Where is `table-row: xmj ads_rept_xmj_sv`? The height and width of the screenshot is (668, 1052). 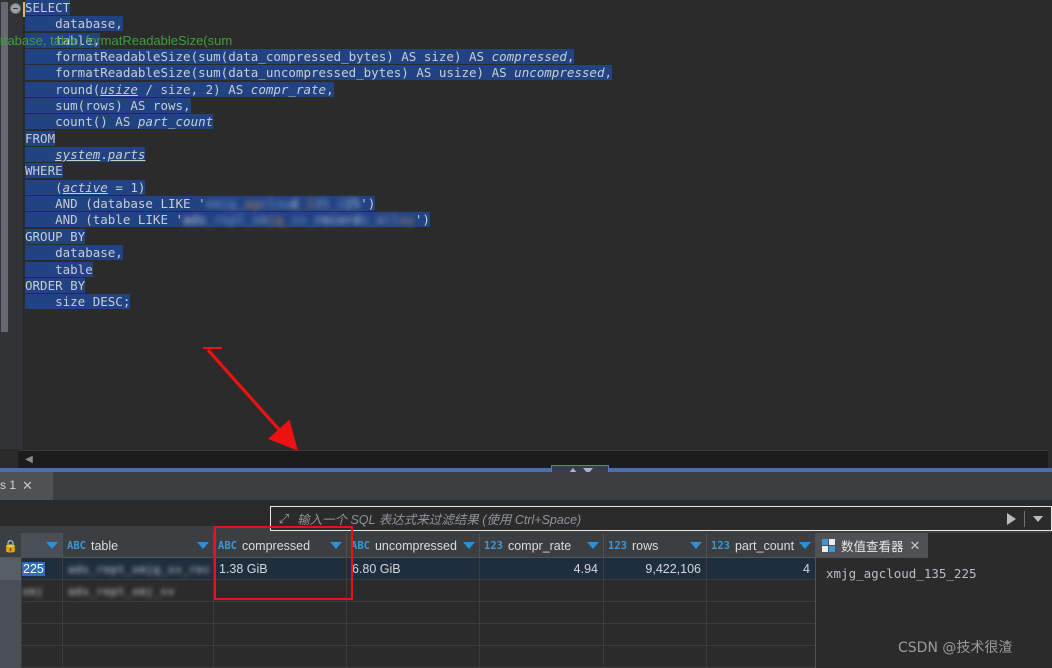 table-row: xmj ads_rept_xmj_sv is located at coordinates (407, 591).